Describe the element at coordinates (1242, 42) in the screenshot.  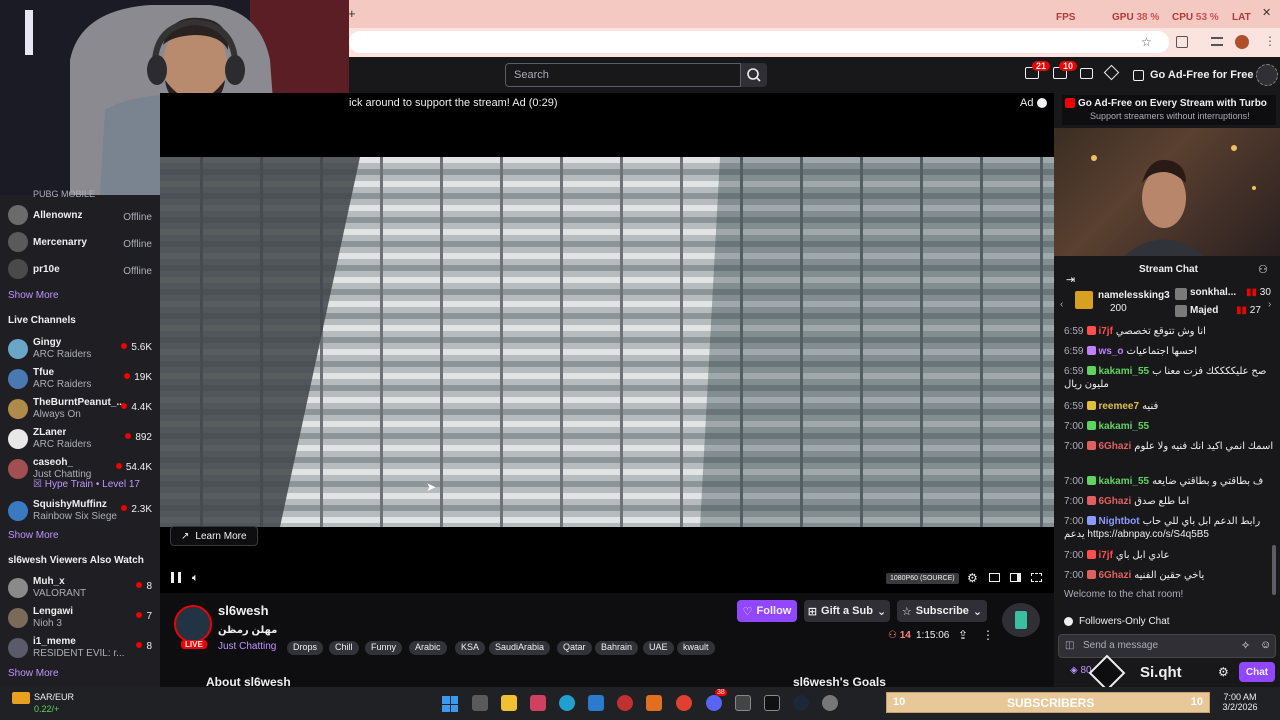
I see `profile-avatar` at that location.